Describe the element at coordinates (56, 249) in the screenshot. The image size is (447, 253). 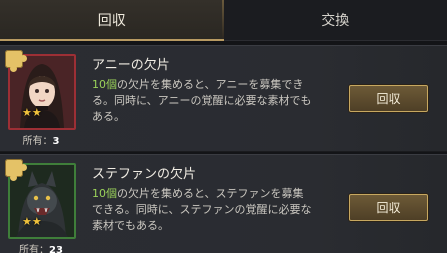
I see `owned-number: 23` at that location.